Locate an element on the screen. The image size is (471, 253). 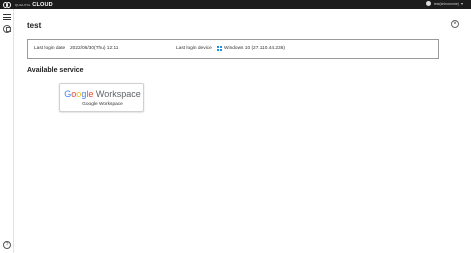
google-workspace-card: Google Workspace Google Workspace is located at coordinates (101, 97).